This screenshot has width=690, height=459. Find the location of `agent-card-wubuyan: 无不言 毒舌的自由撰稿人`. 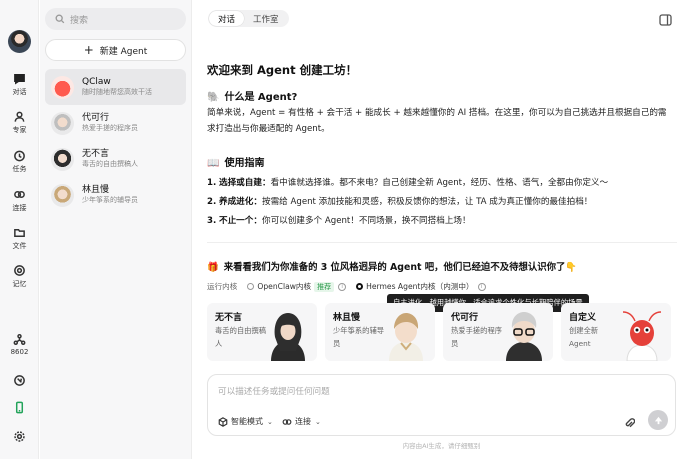

agent-card-wubuyan: 无不言 毒舌的自由撰稿人 is located at coordinates (262, 332).